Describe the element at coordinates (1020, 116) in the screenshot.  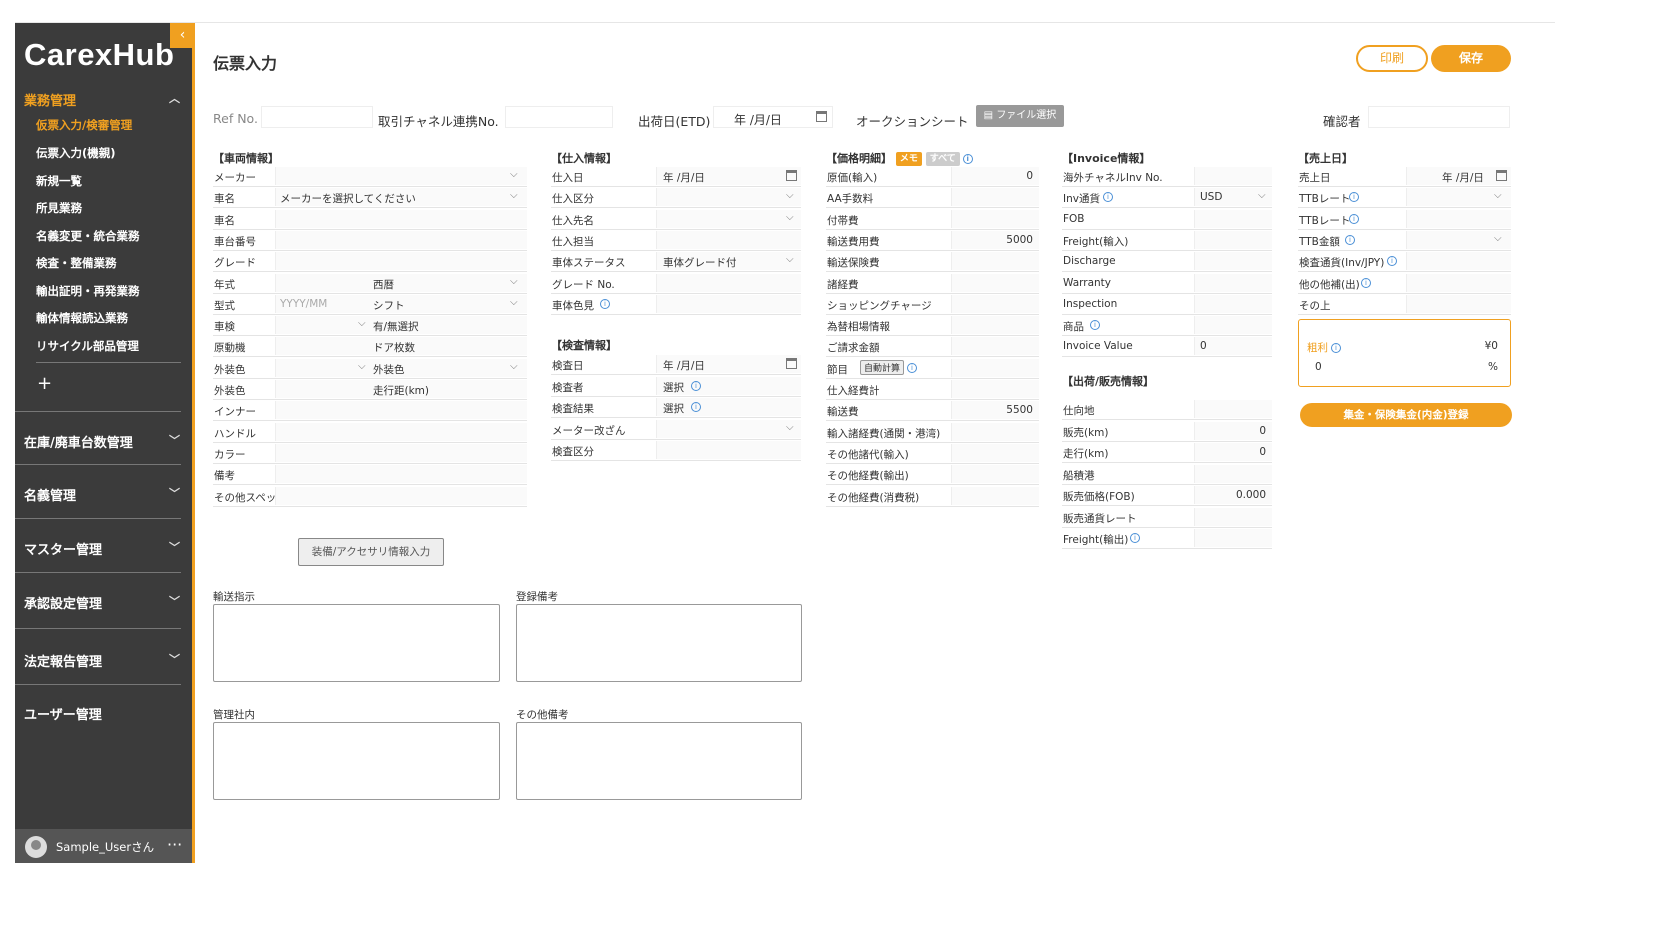
I see `file-select-button: ▤ ファイル選択` at that location.